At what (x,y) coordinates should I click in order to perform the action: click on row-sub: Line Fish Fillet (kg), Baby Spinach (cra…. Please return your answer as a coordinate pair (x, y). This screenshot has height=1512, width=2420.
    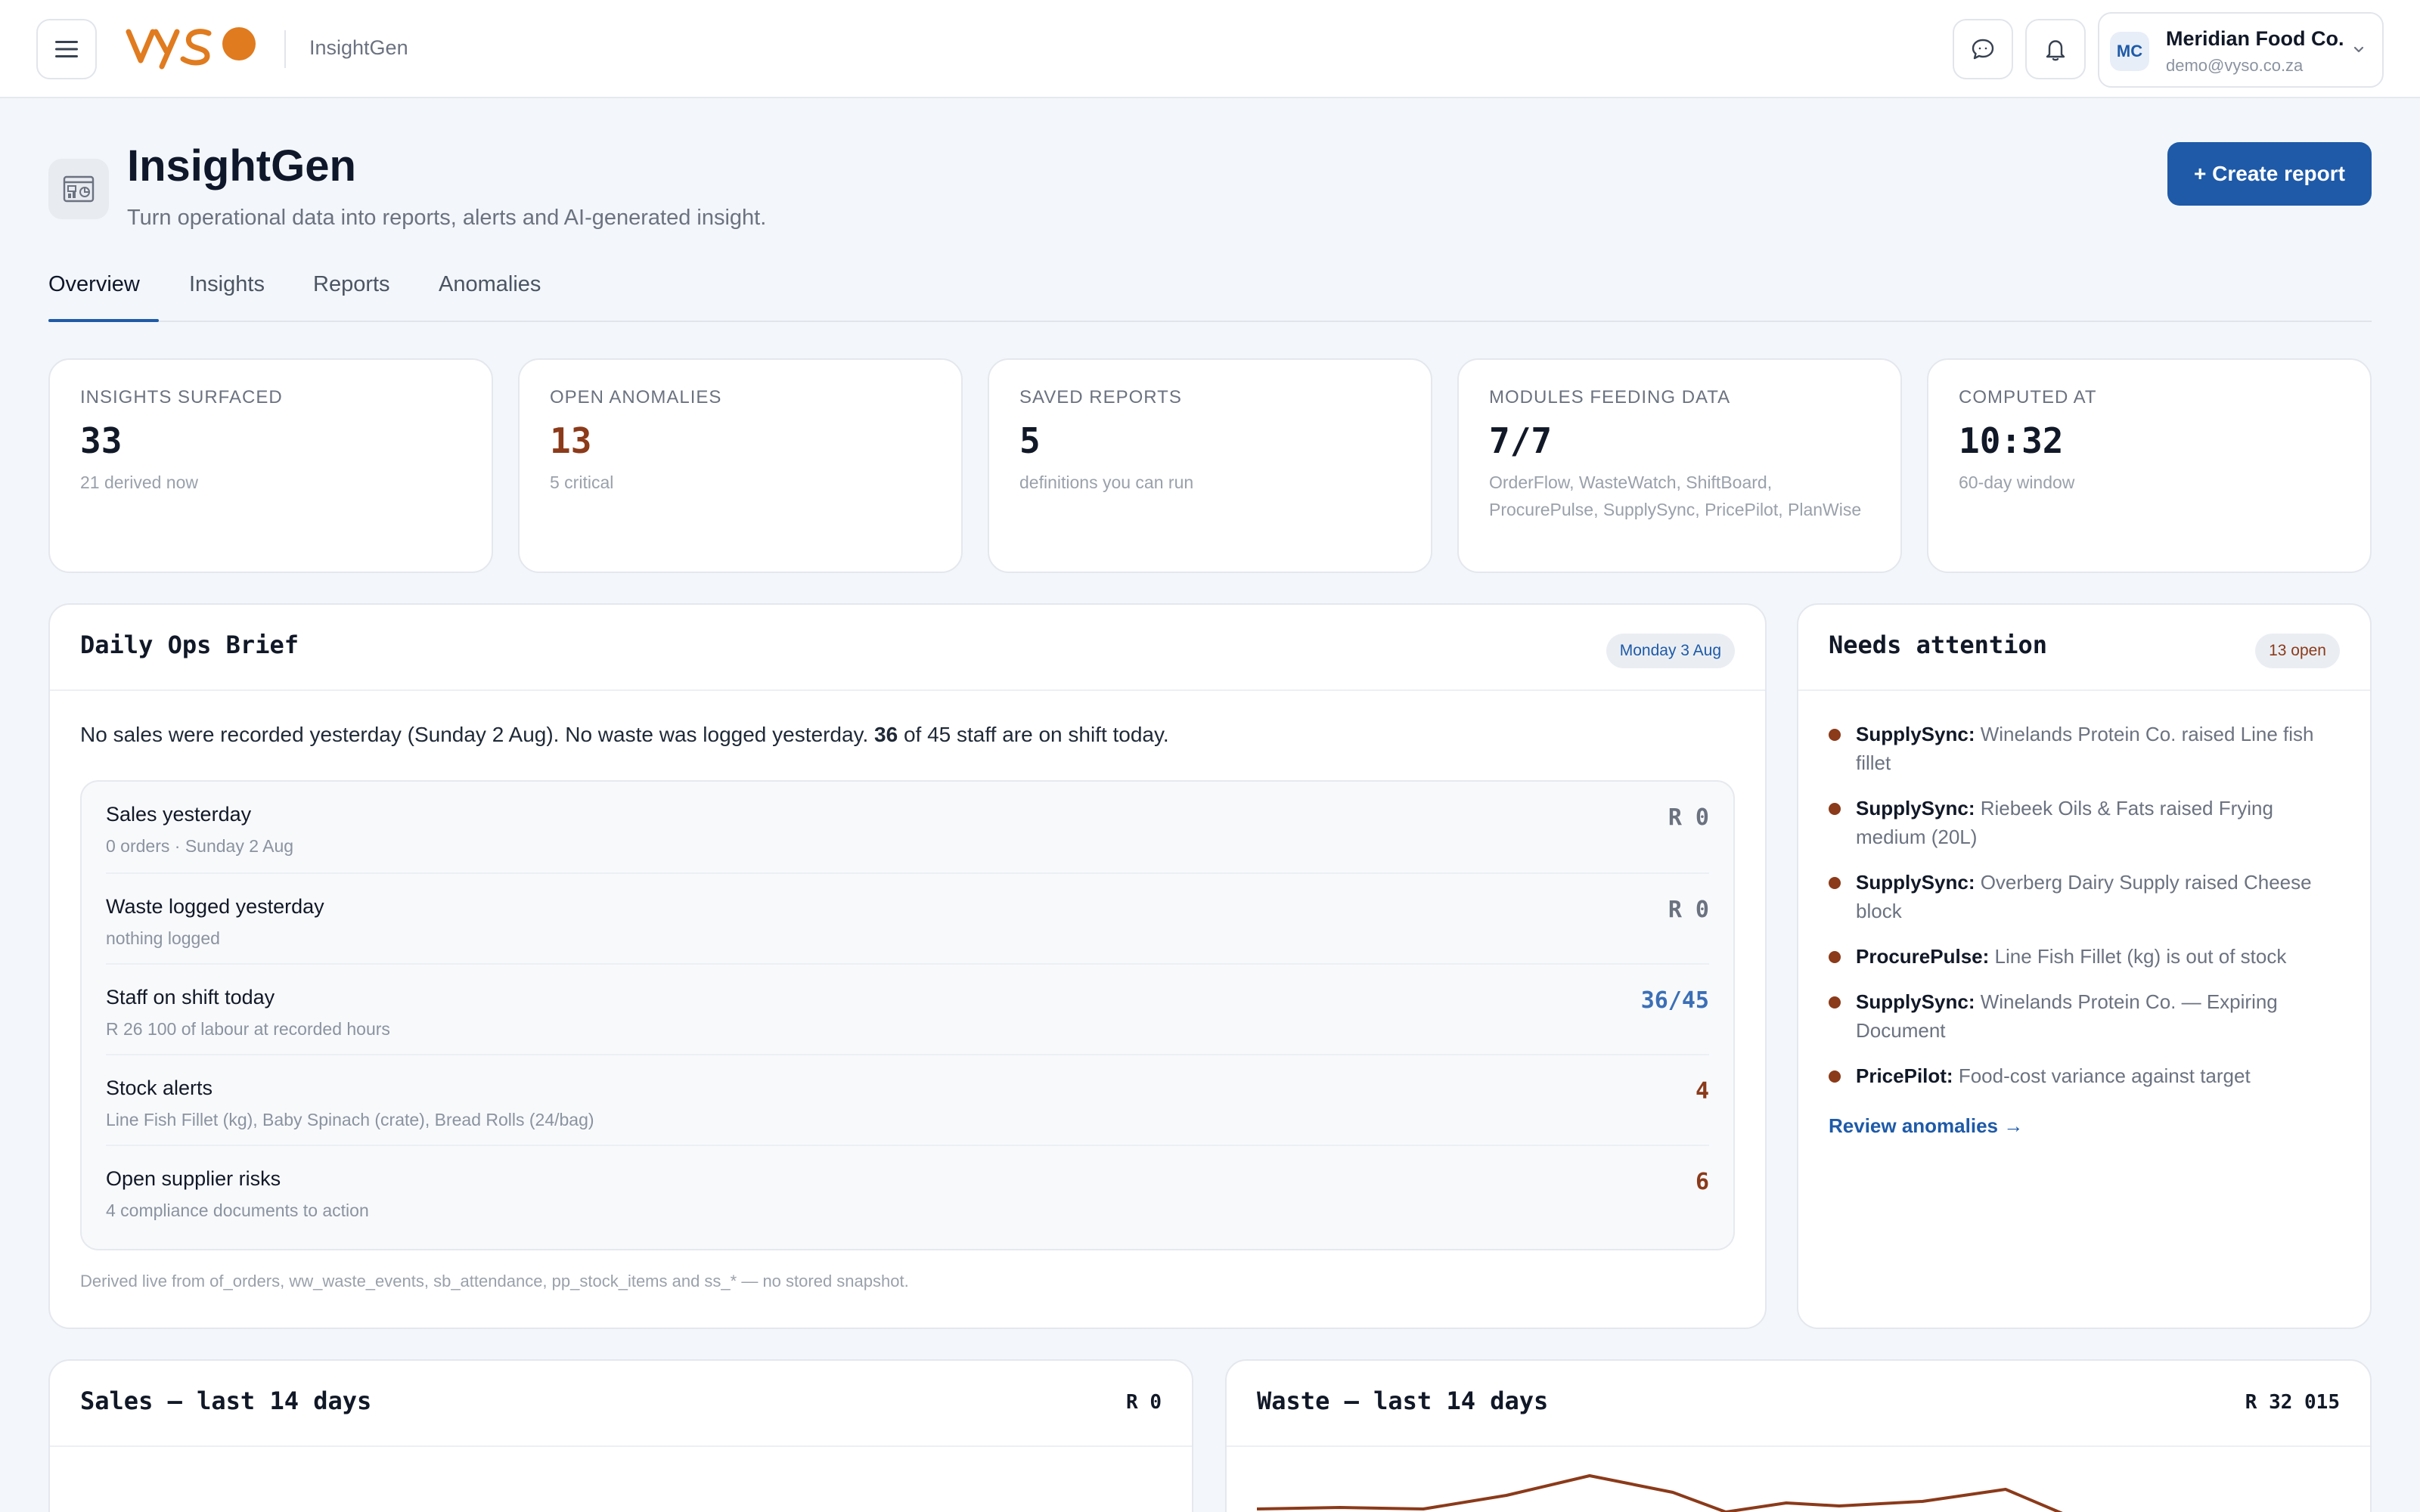
    Looking at the image, I should click on (350, 1119).